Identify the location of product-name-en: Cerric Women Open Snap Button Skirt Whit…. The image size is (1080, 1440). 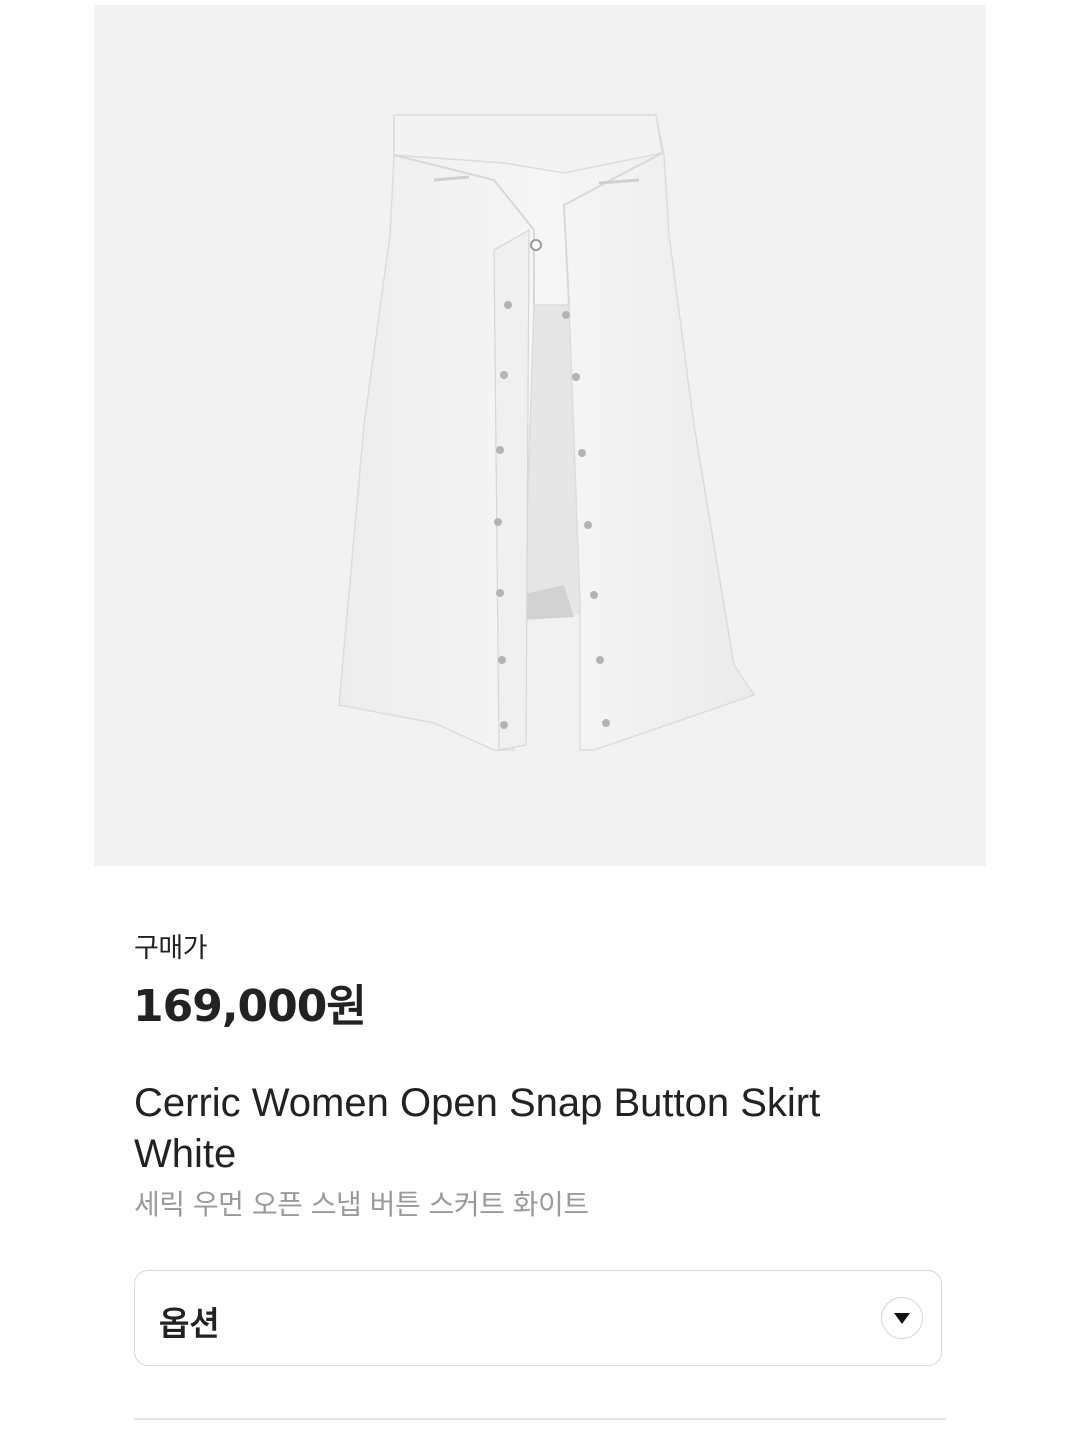
(477, 1128).